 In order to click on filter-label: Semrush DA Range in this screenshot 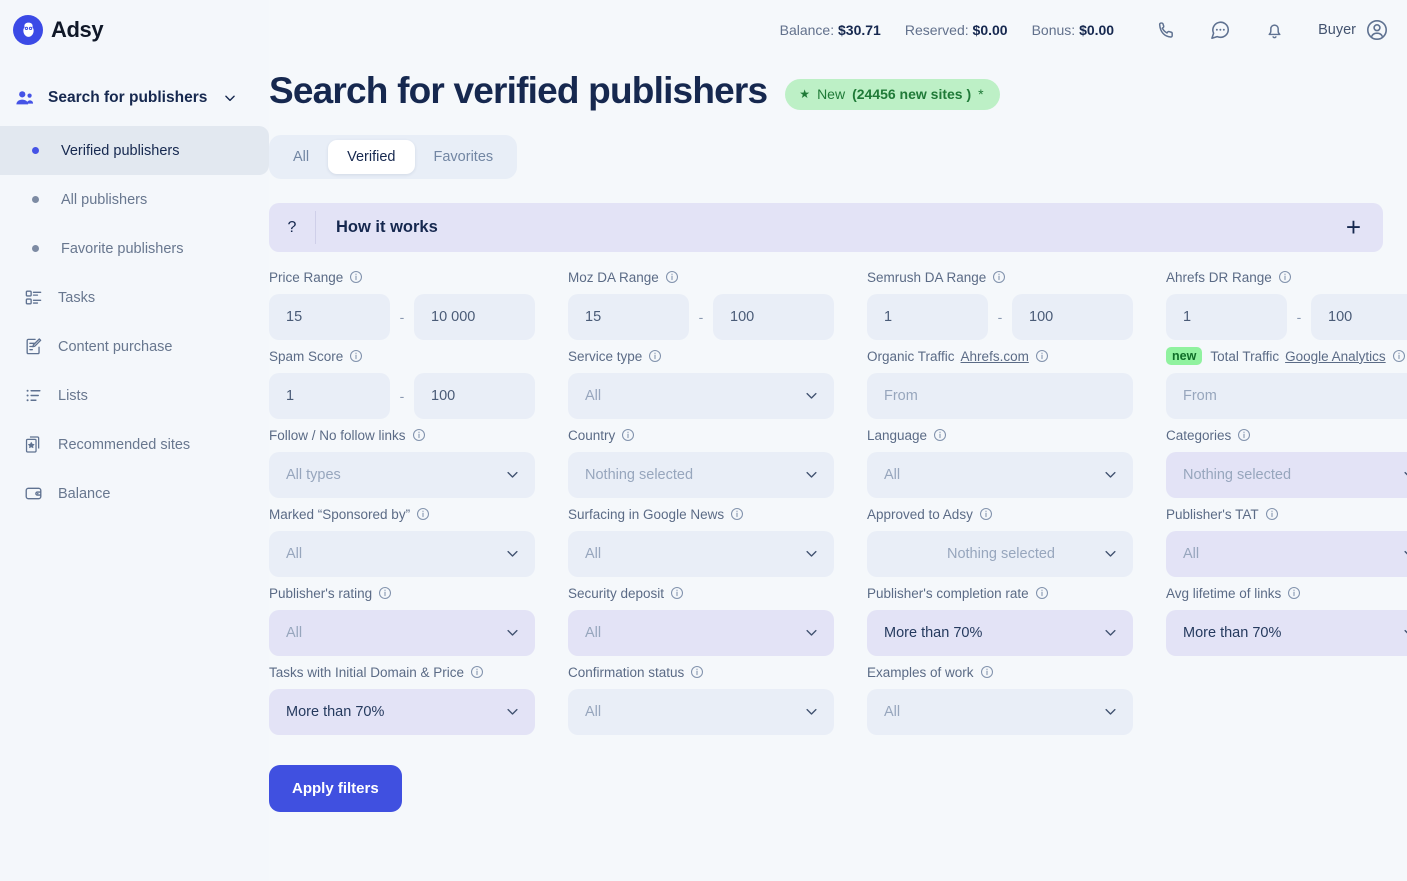, I will do `click(1000, 277)`.